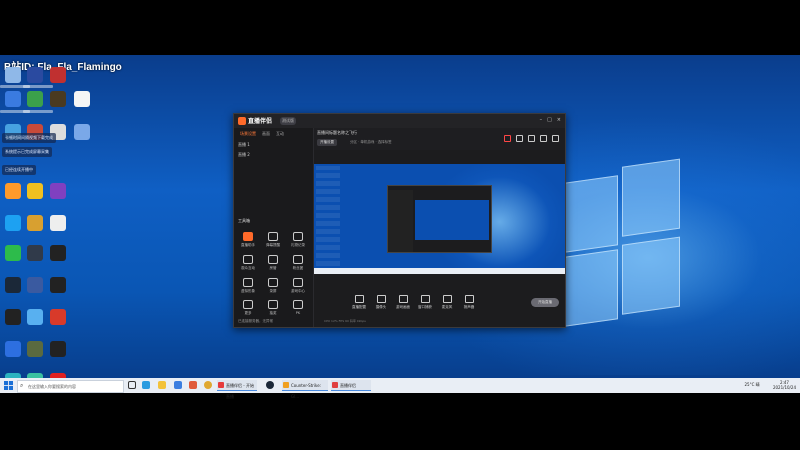 The height and width of the screenshot is (450, 800). I want to click on gift-icon, so click(519, 138).